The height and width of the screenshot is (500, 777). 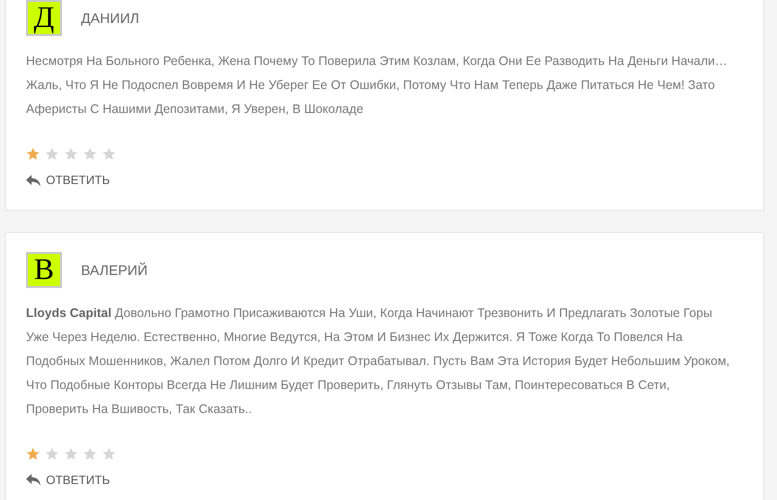 What do you see at coordinates (44, 18) in the screenshot?
I see `avatar: Д` at bounding box center [44, 18].